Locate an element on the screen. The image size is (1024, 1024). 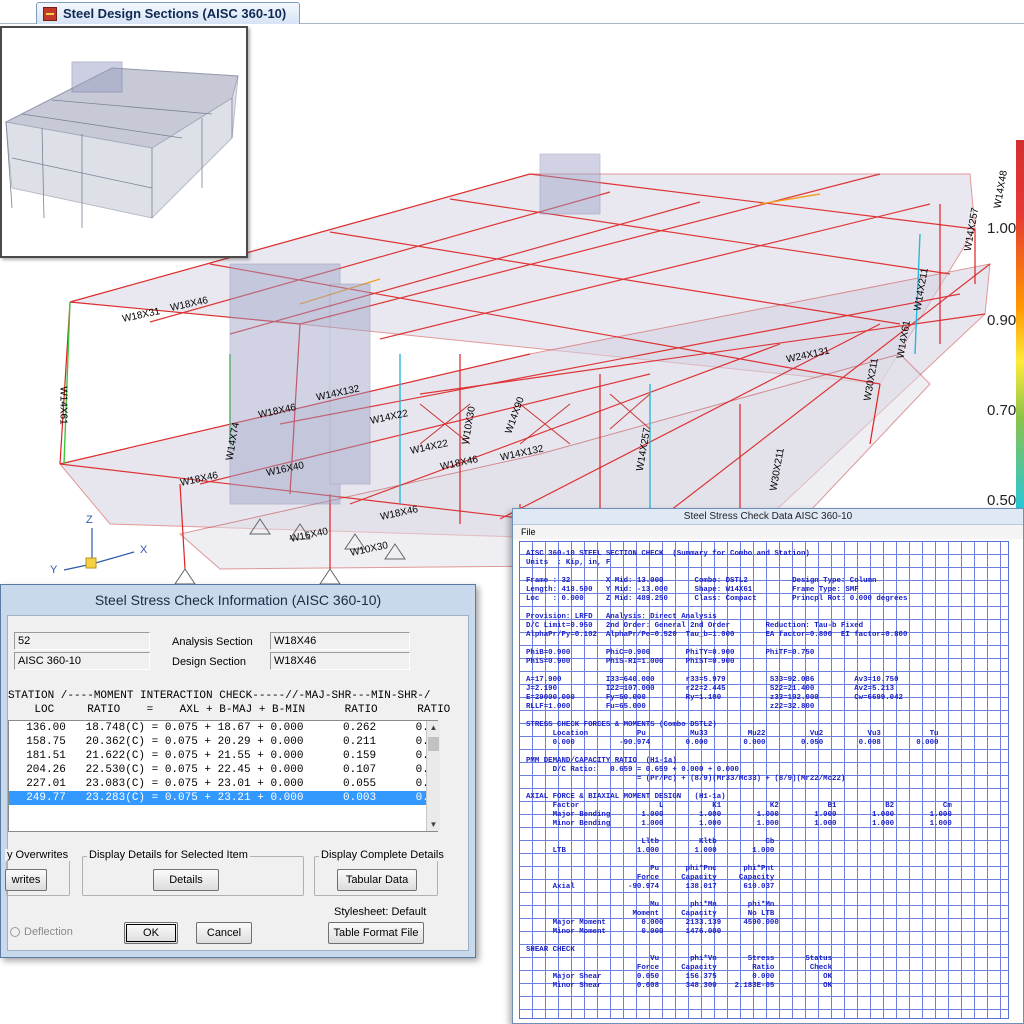
analysis-section-label: Analysis Section is located at coordinates (212, 642).